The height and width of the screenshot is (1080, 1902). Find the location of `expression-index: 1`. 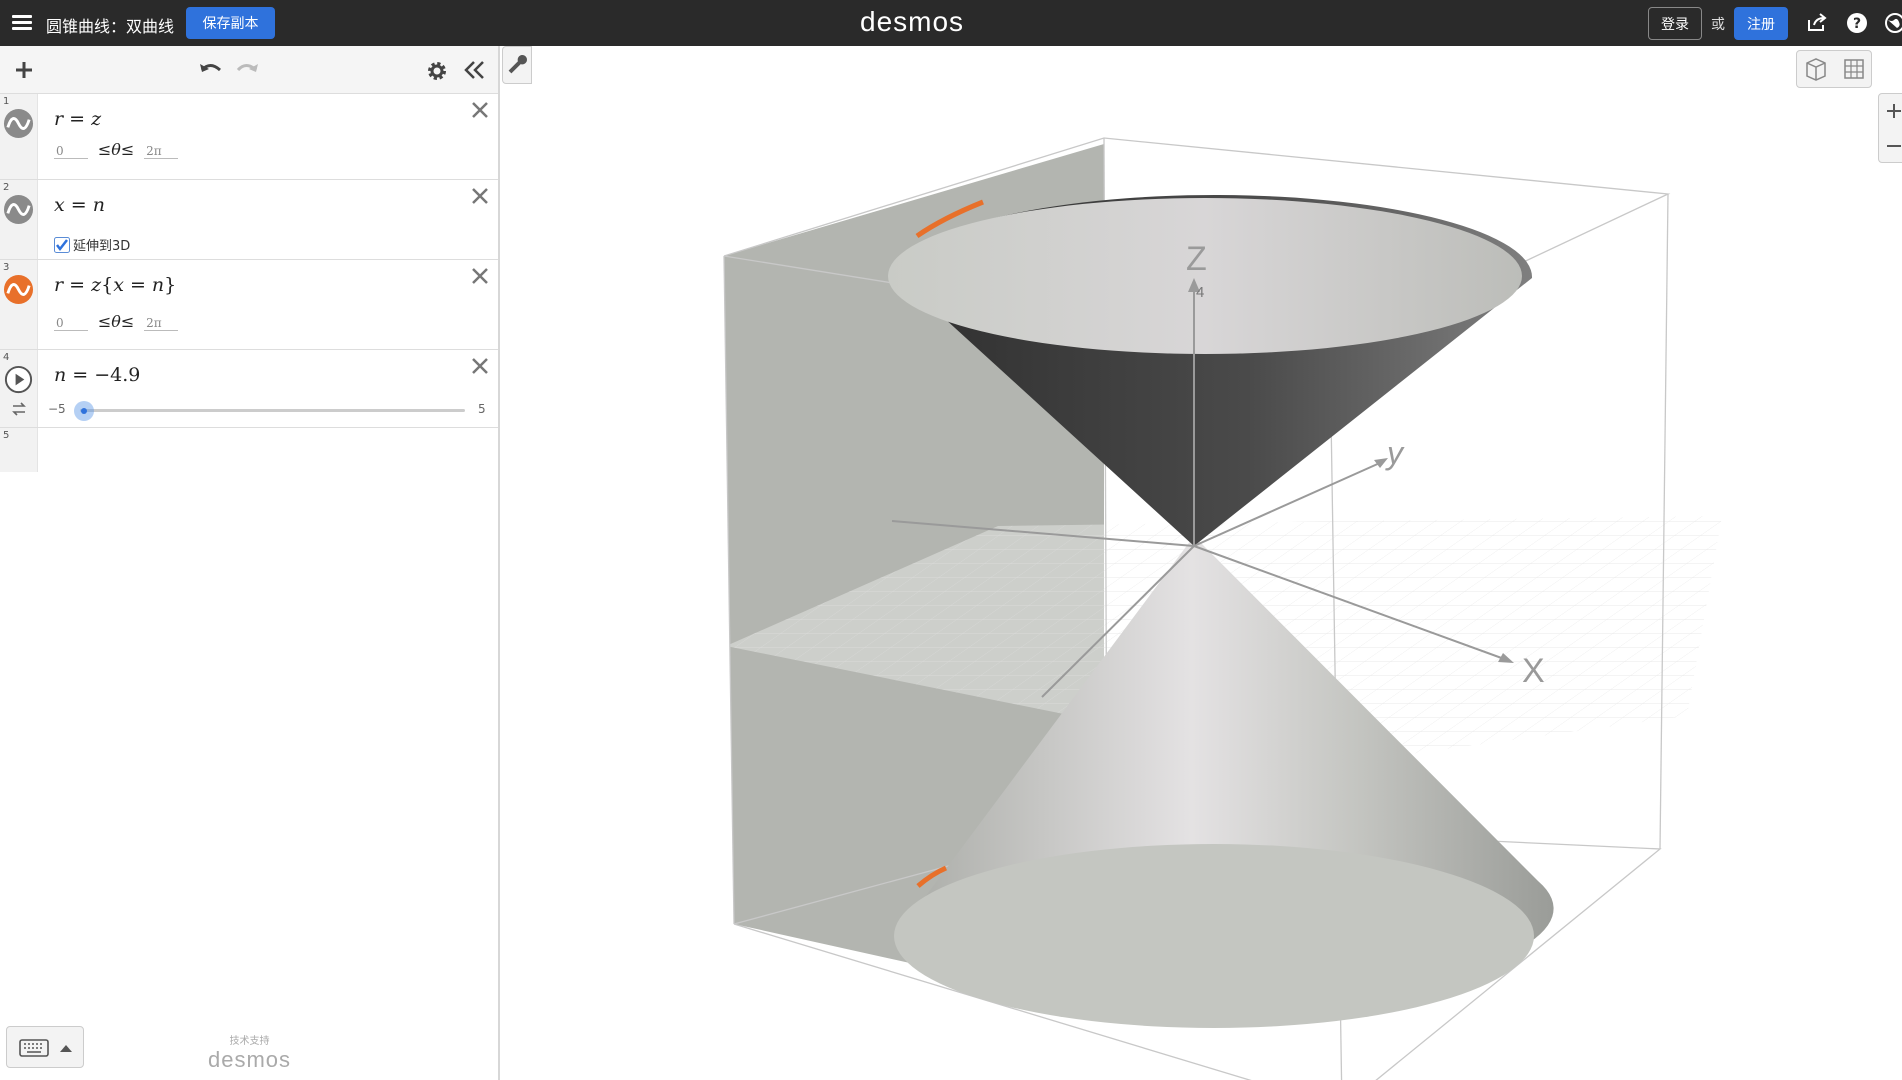

expression-index: 1 is located at coordinates (6, 101).